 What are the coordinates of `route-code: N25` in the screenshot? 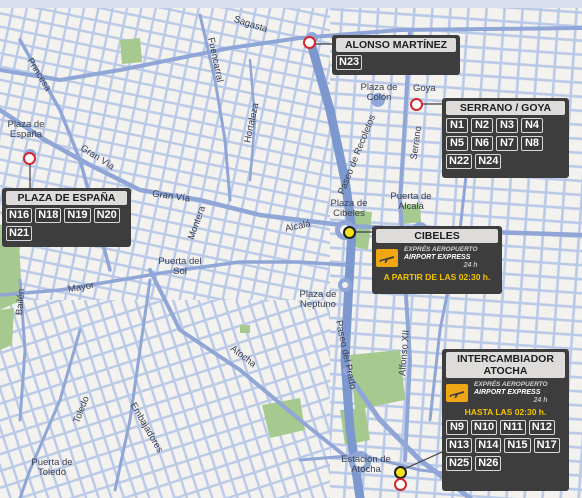 It's located at (459, 463).